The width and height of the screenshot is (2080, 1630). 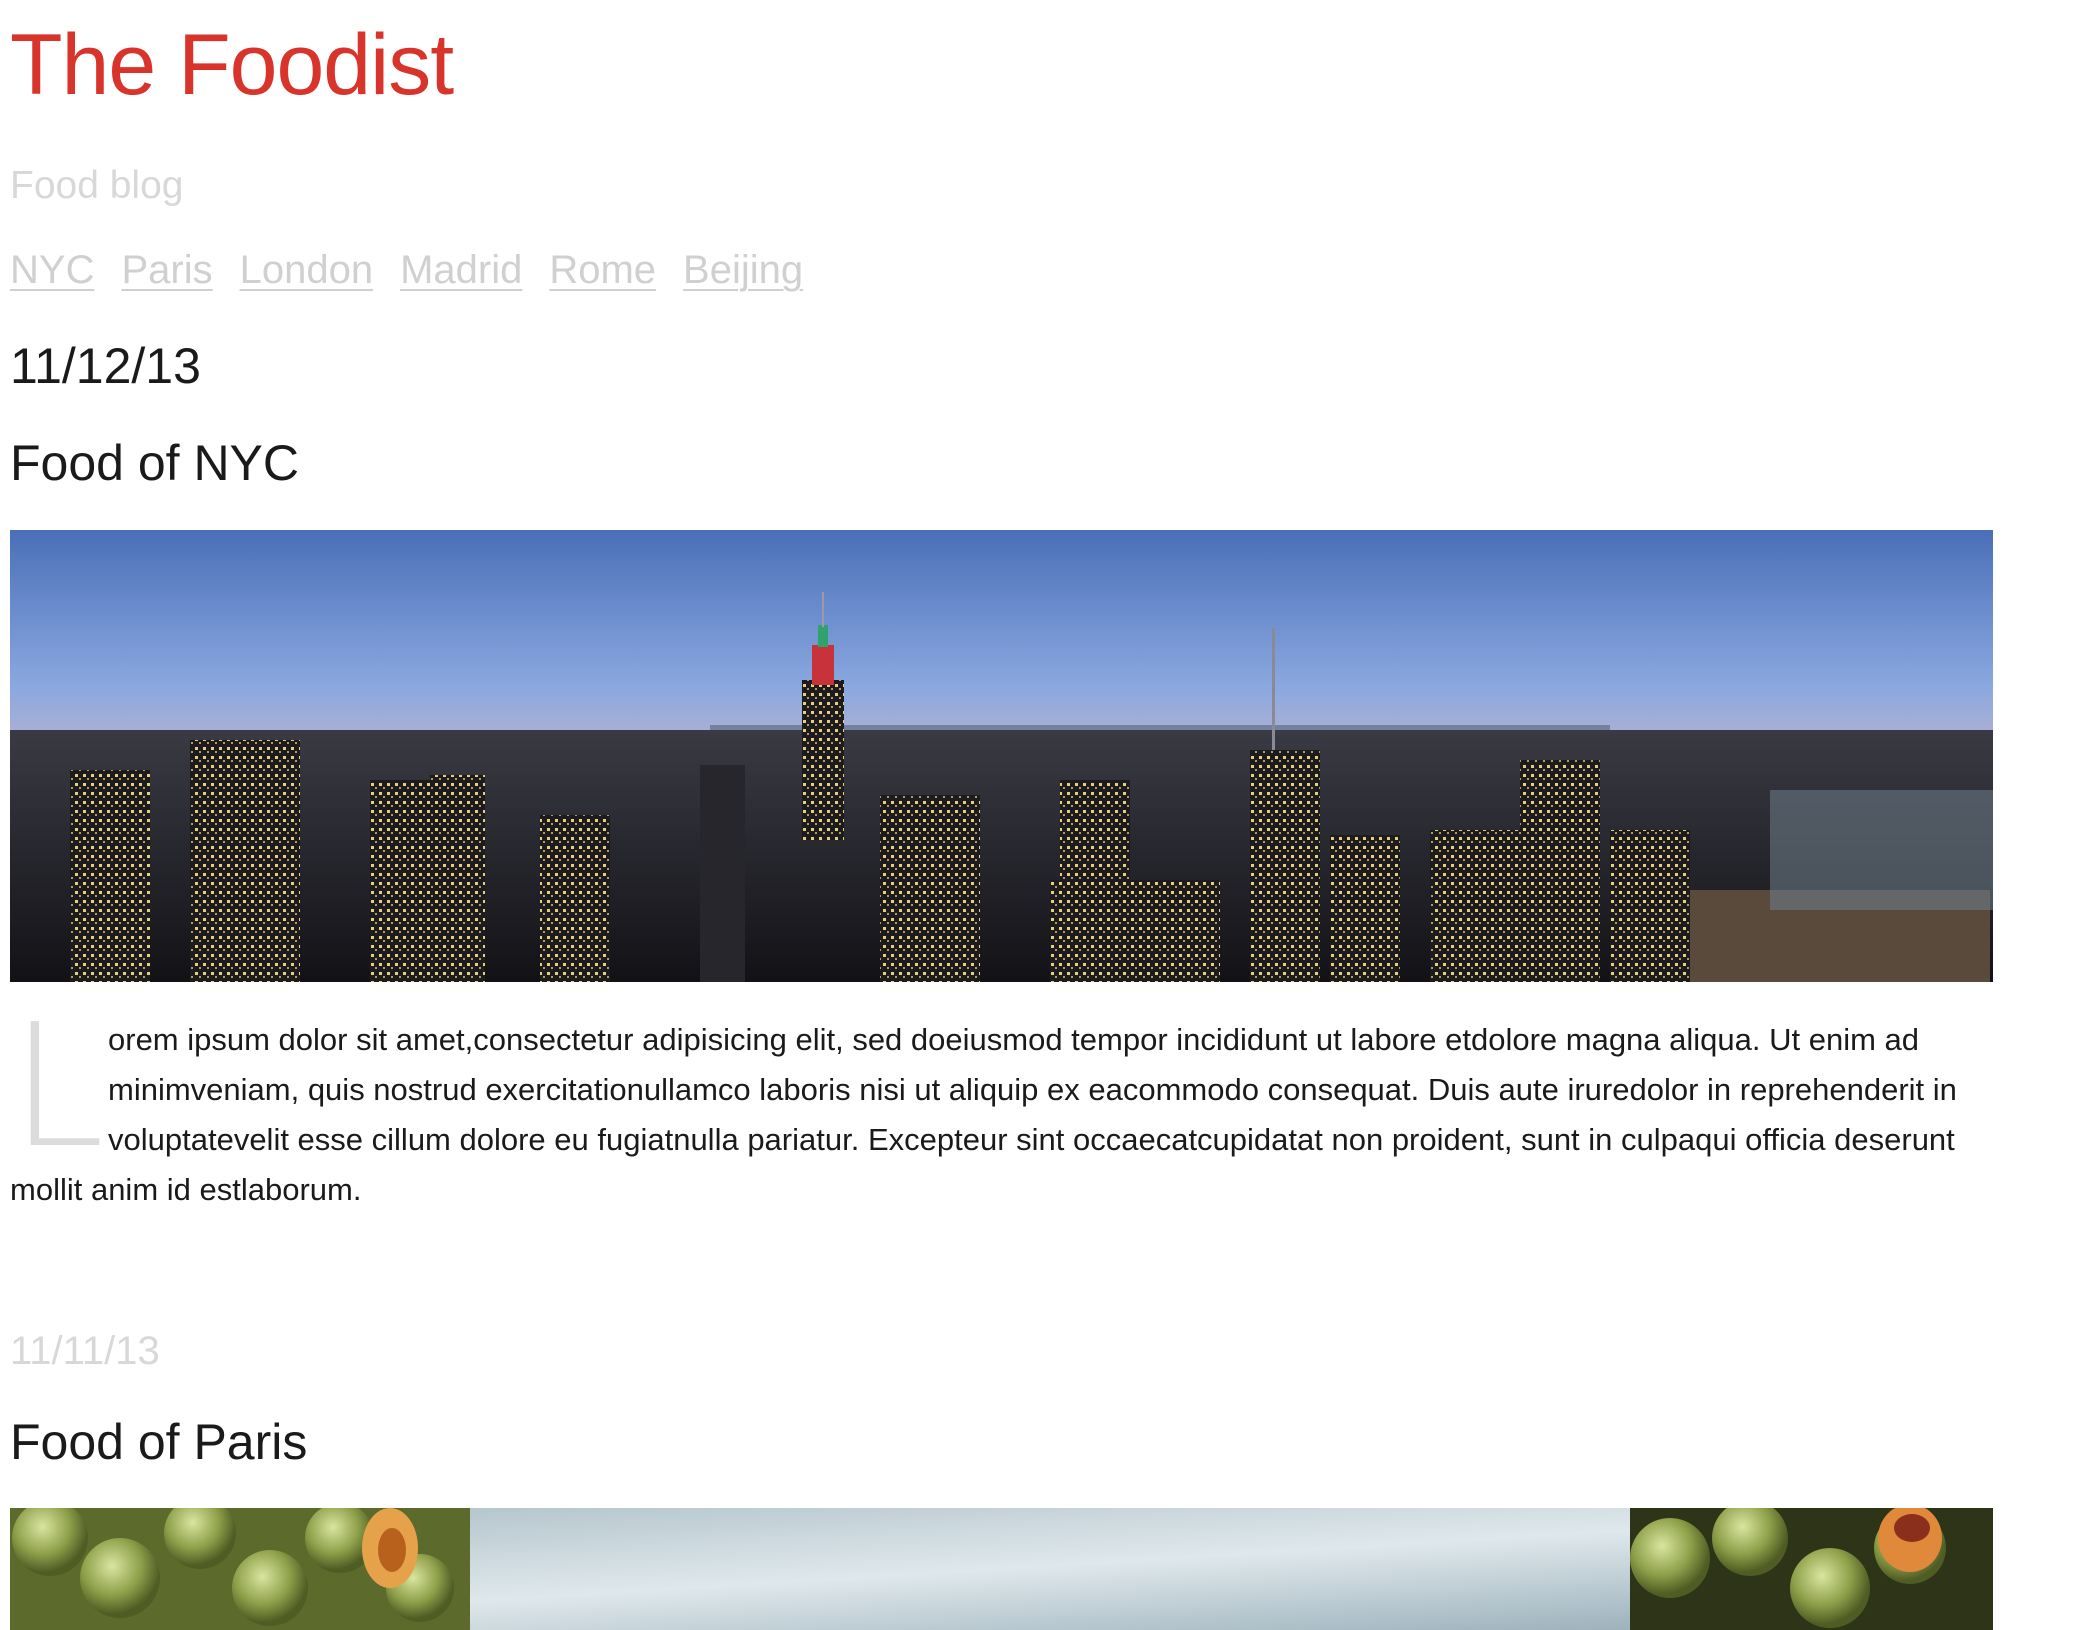 What do you see at coordinates (461, 270) in the screenshot?
I see `nav-link-madrid: Madrid` at bounding box center [461, 270].